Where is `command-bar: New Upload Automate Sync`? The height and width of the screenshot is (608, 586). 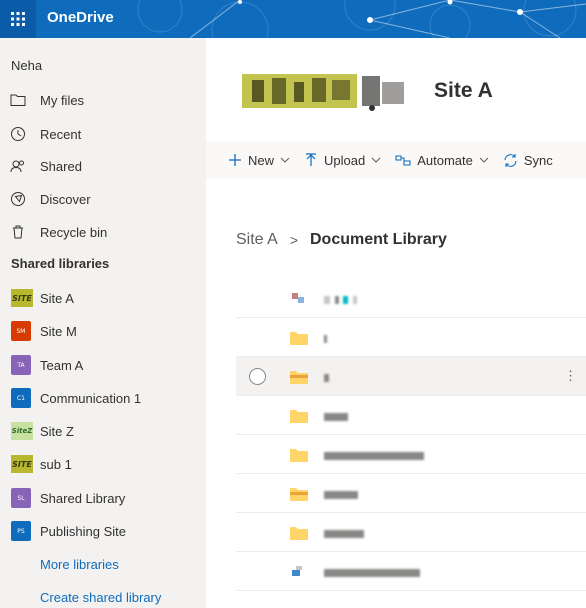
command-bar: New Upload Automate Sync is located at coordinates (396, 160).